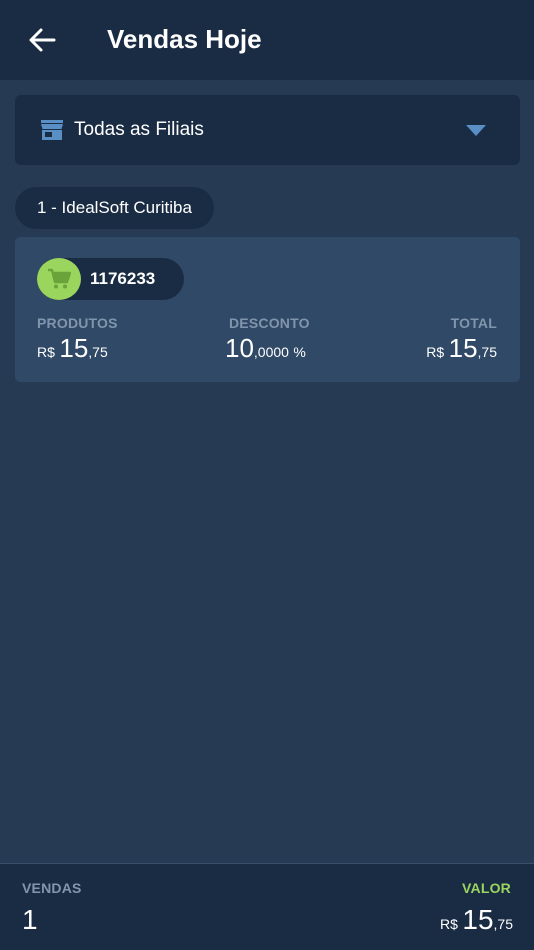 The width and height of the screenshot is (534, 950). I want to click on page-title: Vendas Hoje, so click(184, 39).